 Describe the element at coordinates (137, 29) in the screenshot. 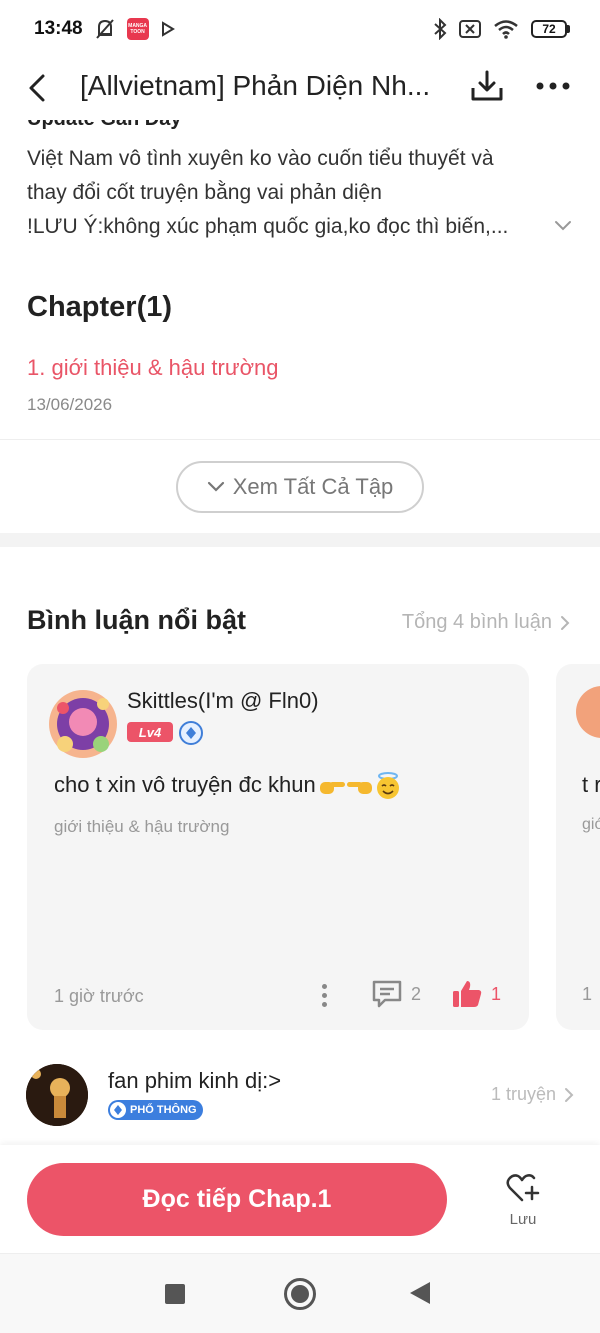

I see `app-badge-icon: MANGA TOON` at that location.